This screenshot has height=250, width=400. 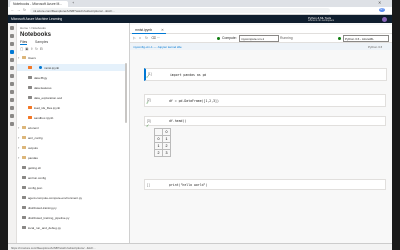 What do you see at coordinates (72, 87) in the screenshot?
I see `file-tree-item: data.features` at bounding box center [72, 87].